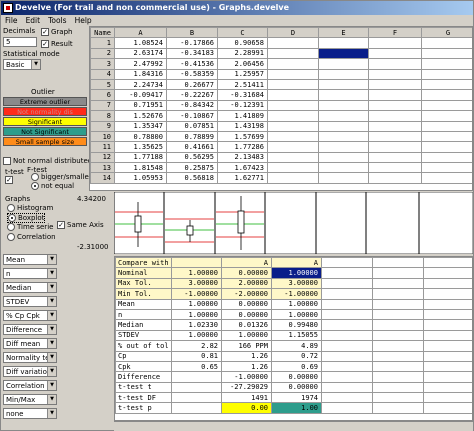  I want to click on result-cell: 1.00, so click(296, 408).